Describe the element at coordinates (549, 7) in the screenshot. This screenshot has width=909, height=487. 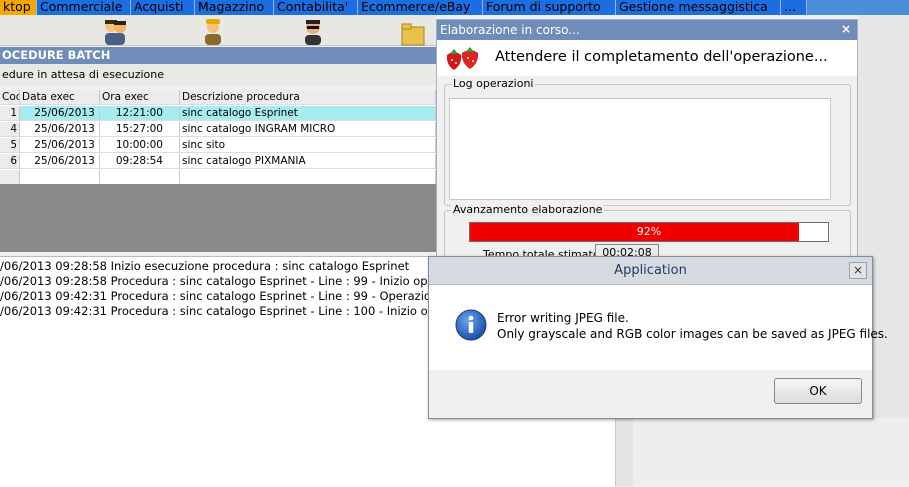
I see `menu-tab: Forum di supporto` at that location.